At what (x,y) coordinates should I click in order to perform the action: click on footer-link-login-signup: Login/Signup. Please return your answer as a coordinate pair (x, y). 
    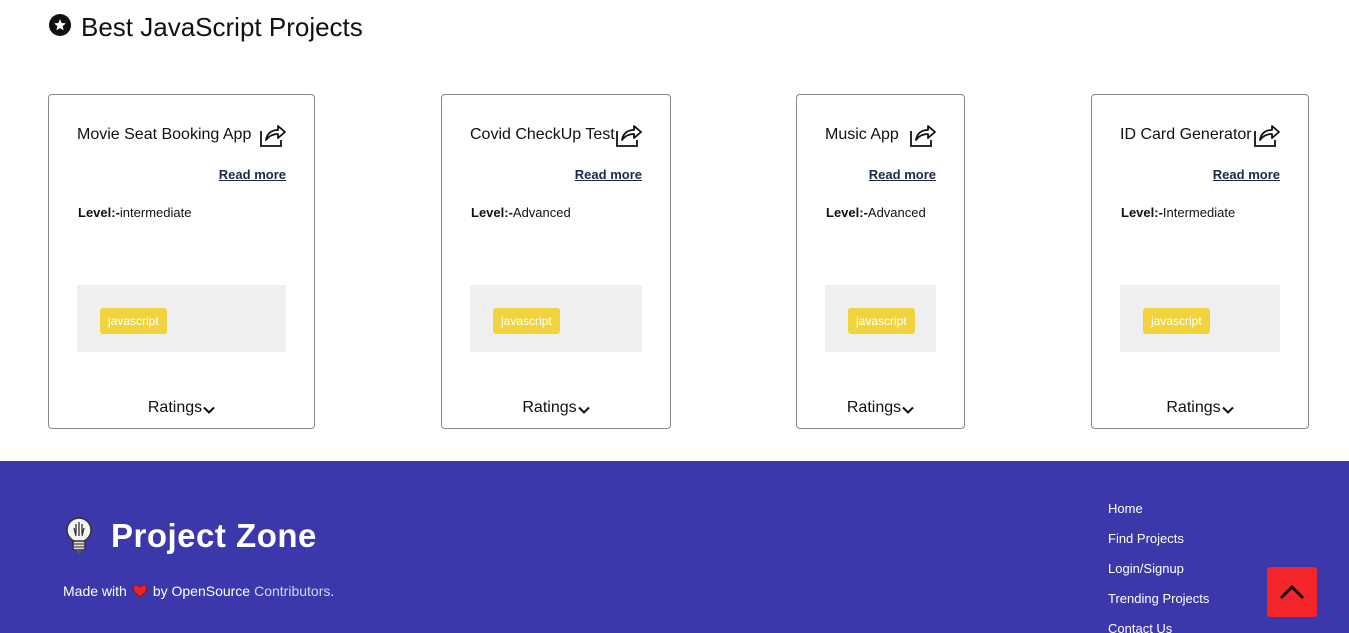
    Looking at the image, I should click on (1158, 576).